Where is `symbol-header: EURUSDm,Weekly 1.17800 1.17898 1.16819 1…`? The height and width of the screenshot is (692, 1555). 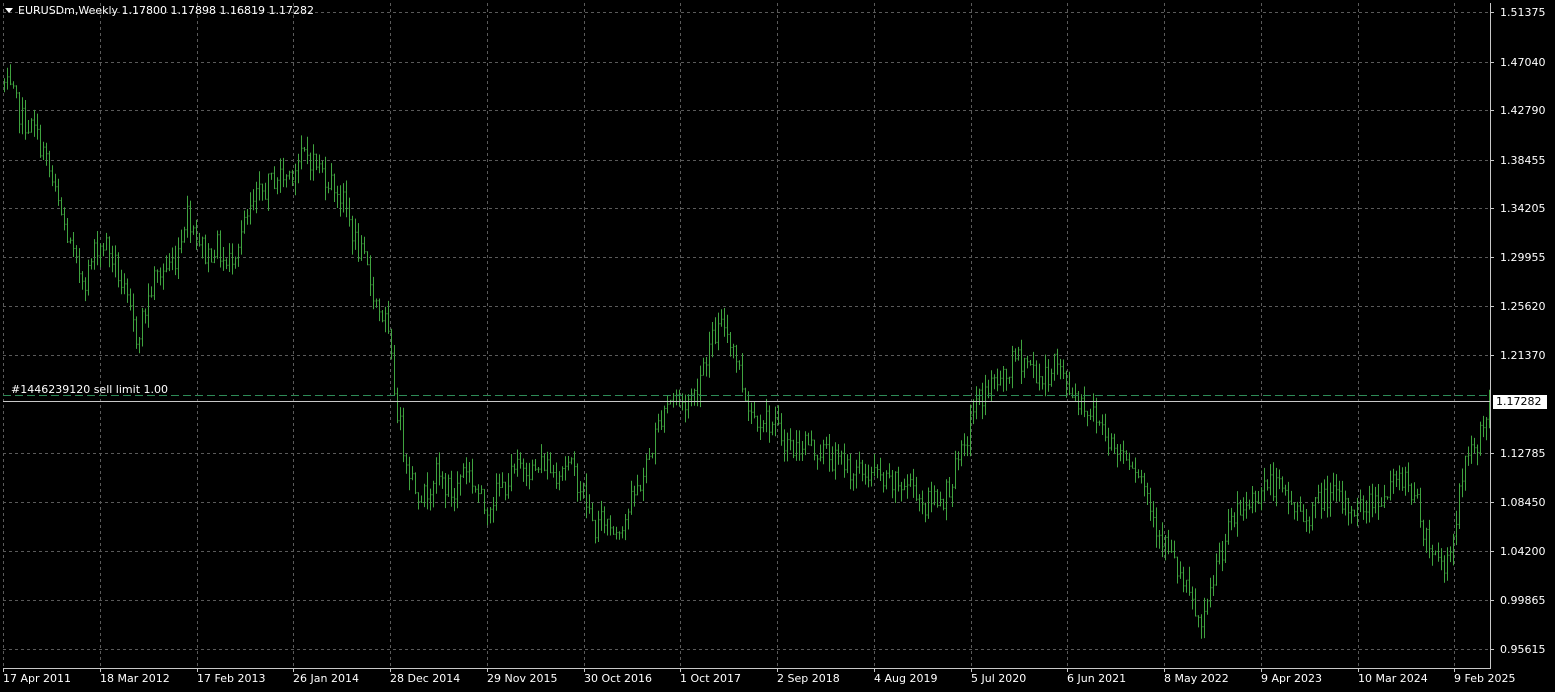
symbol-header: EURUSDm,Weekly 1.17800 1.17898 1.16819 1… is located at coordinates (159, 10).